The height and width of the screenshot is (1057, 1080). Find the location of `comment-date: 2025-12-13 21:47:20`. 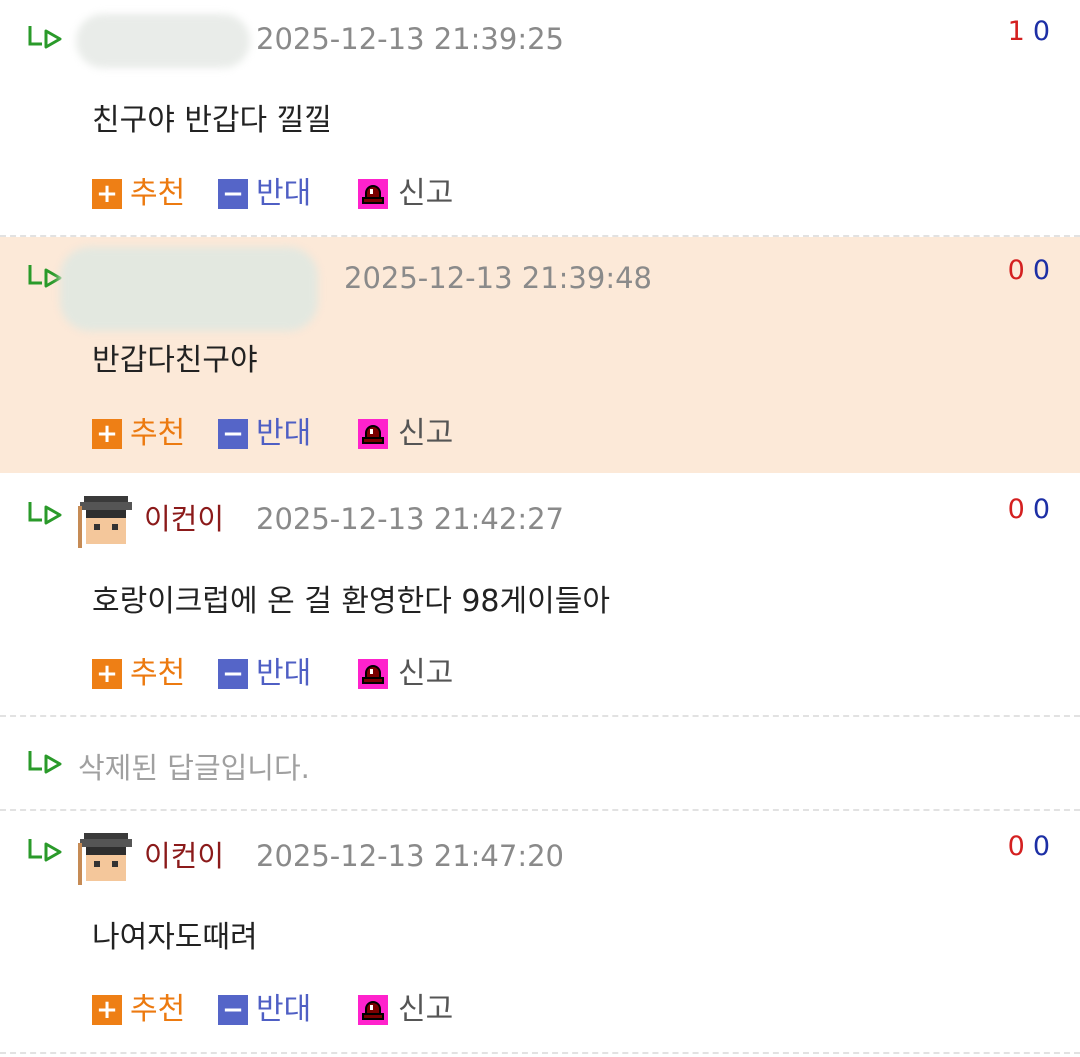

comment-date: 2025-12-13 21:47:20 is located at coordinates (410, 856).